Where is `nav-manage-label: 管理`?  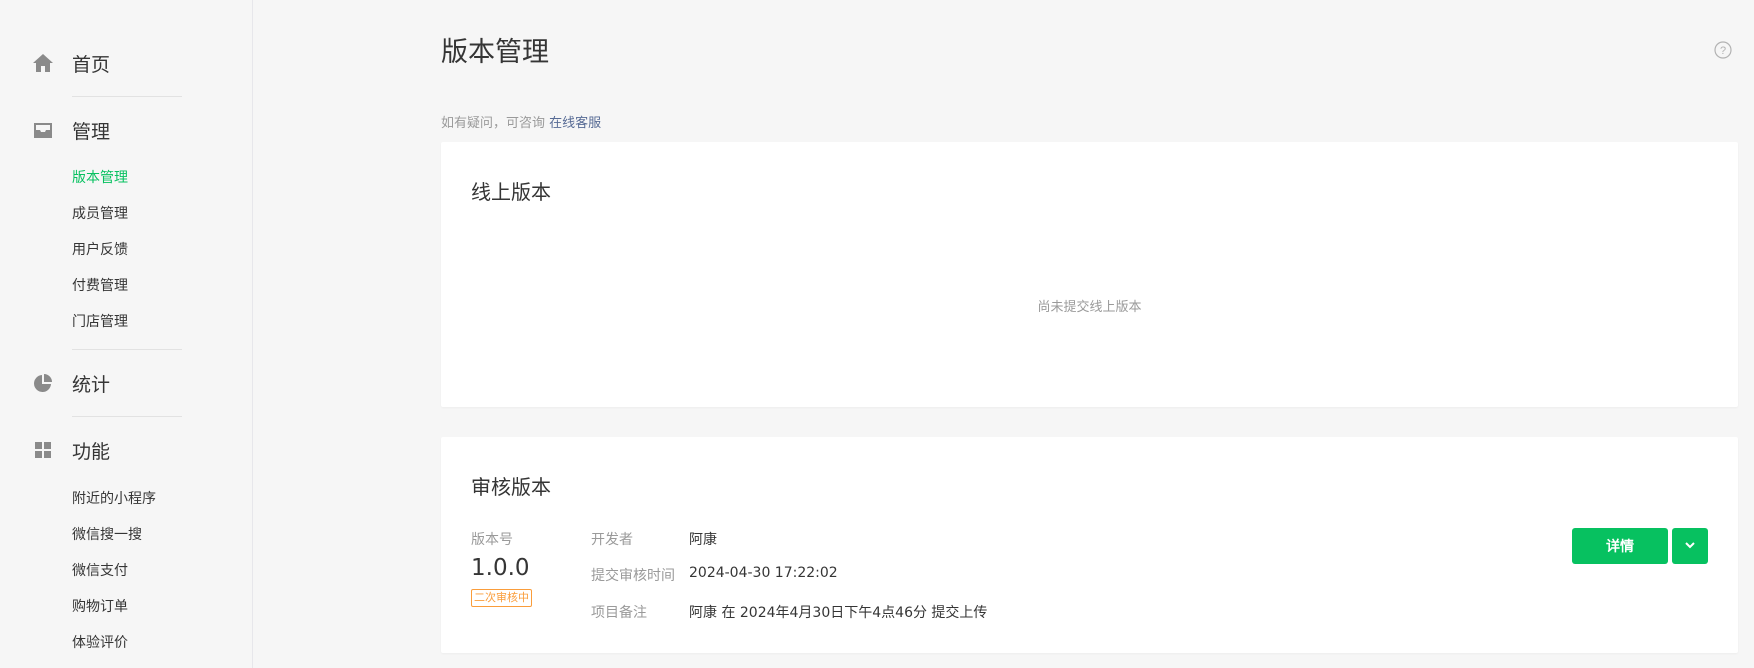
nav-manage-label: 管理 is located at coordinates (91, 131).